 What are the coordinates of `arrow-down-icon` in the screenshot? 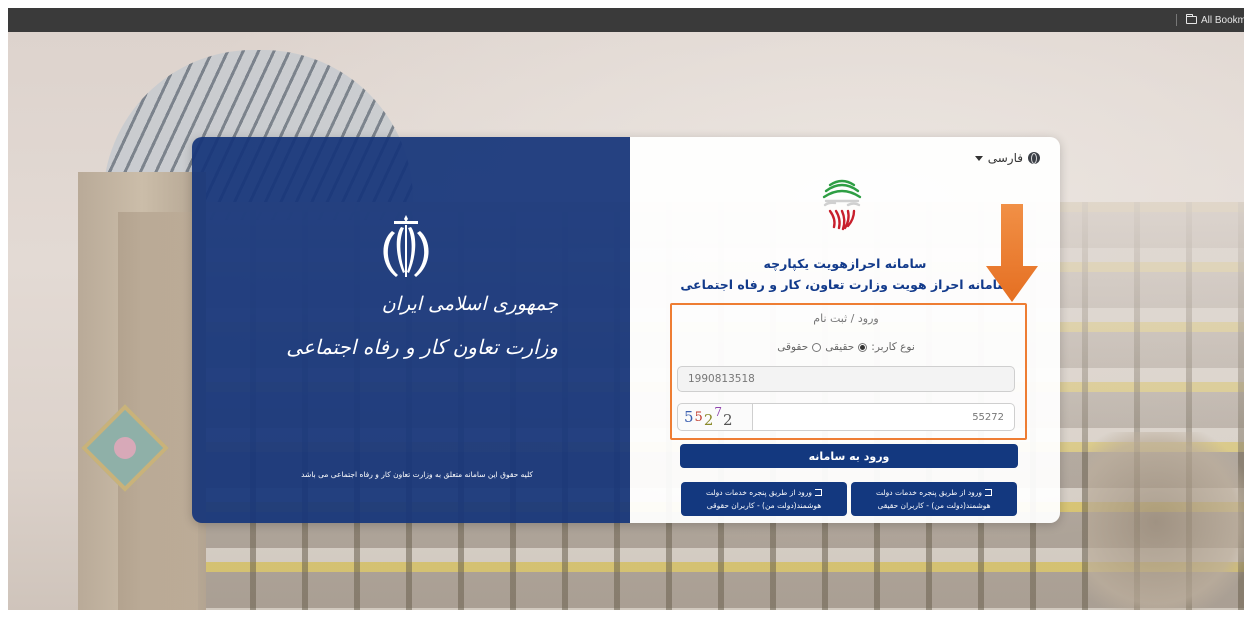 It's located at (1012, 253).